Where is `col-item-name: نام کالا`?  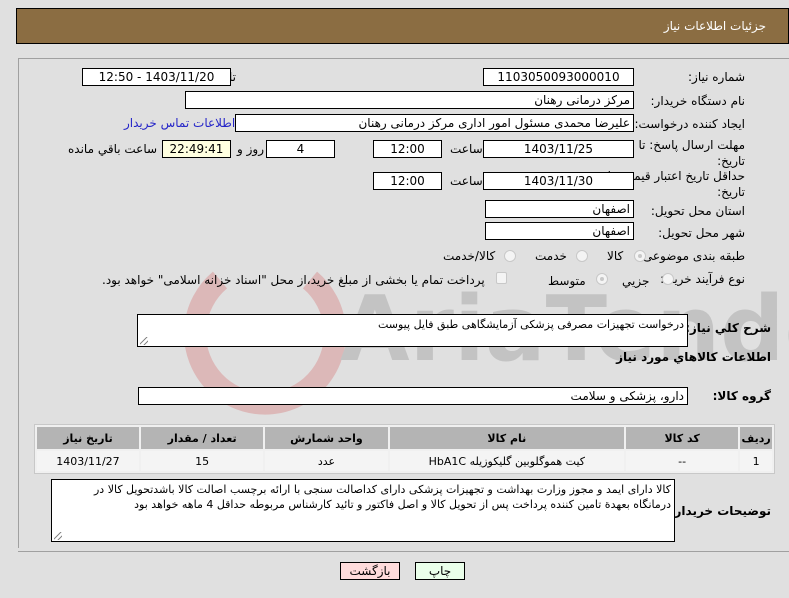
col-item-name: نام کالا is located at coordinates (507, 438).